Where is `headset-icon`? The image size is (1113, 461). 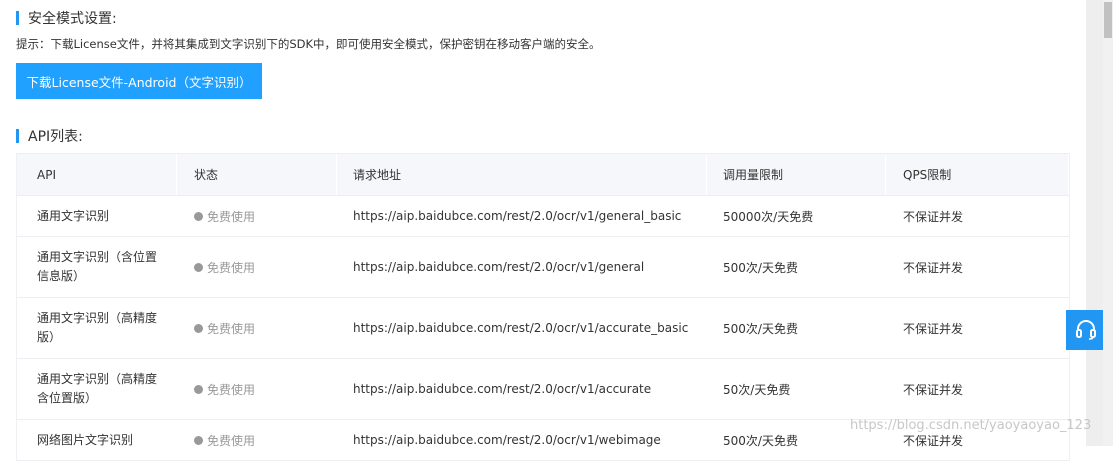 headset-icon is located at coordinates (1086, 330).